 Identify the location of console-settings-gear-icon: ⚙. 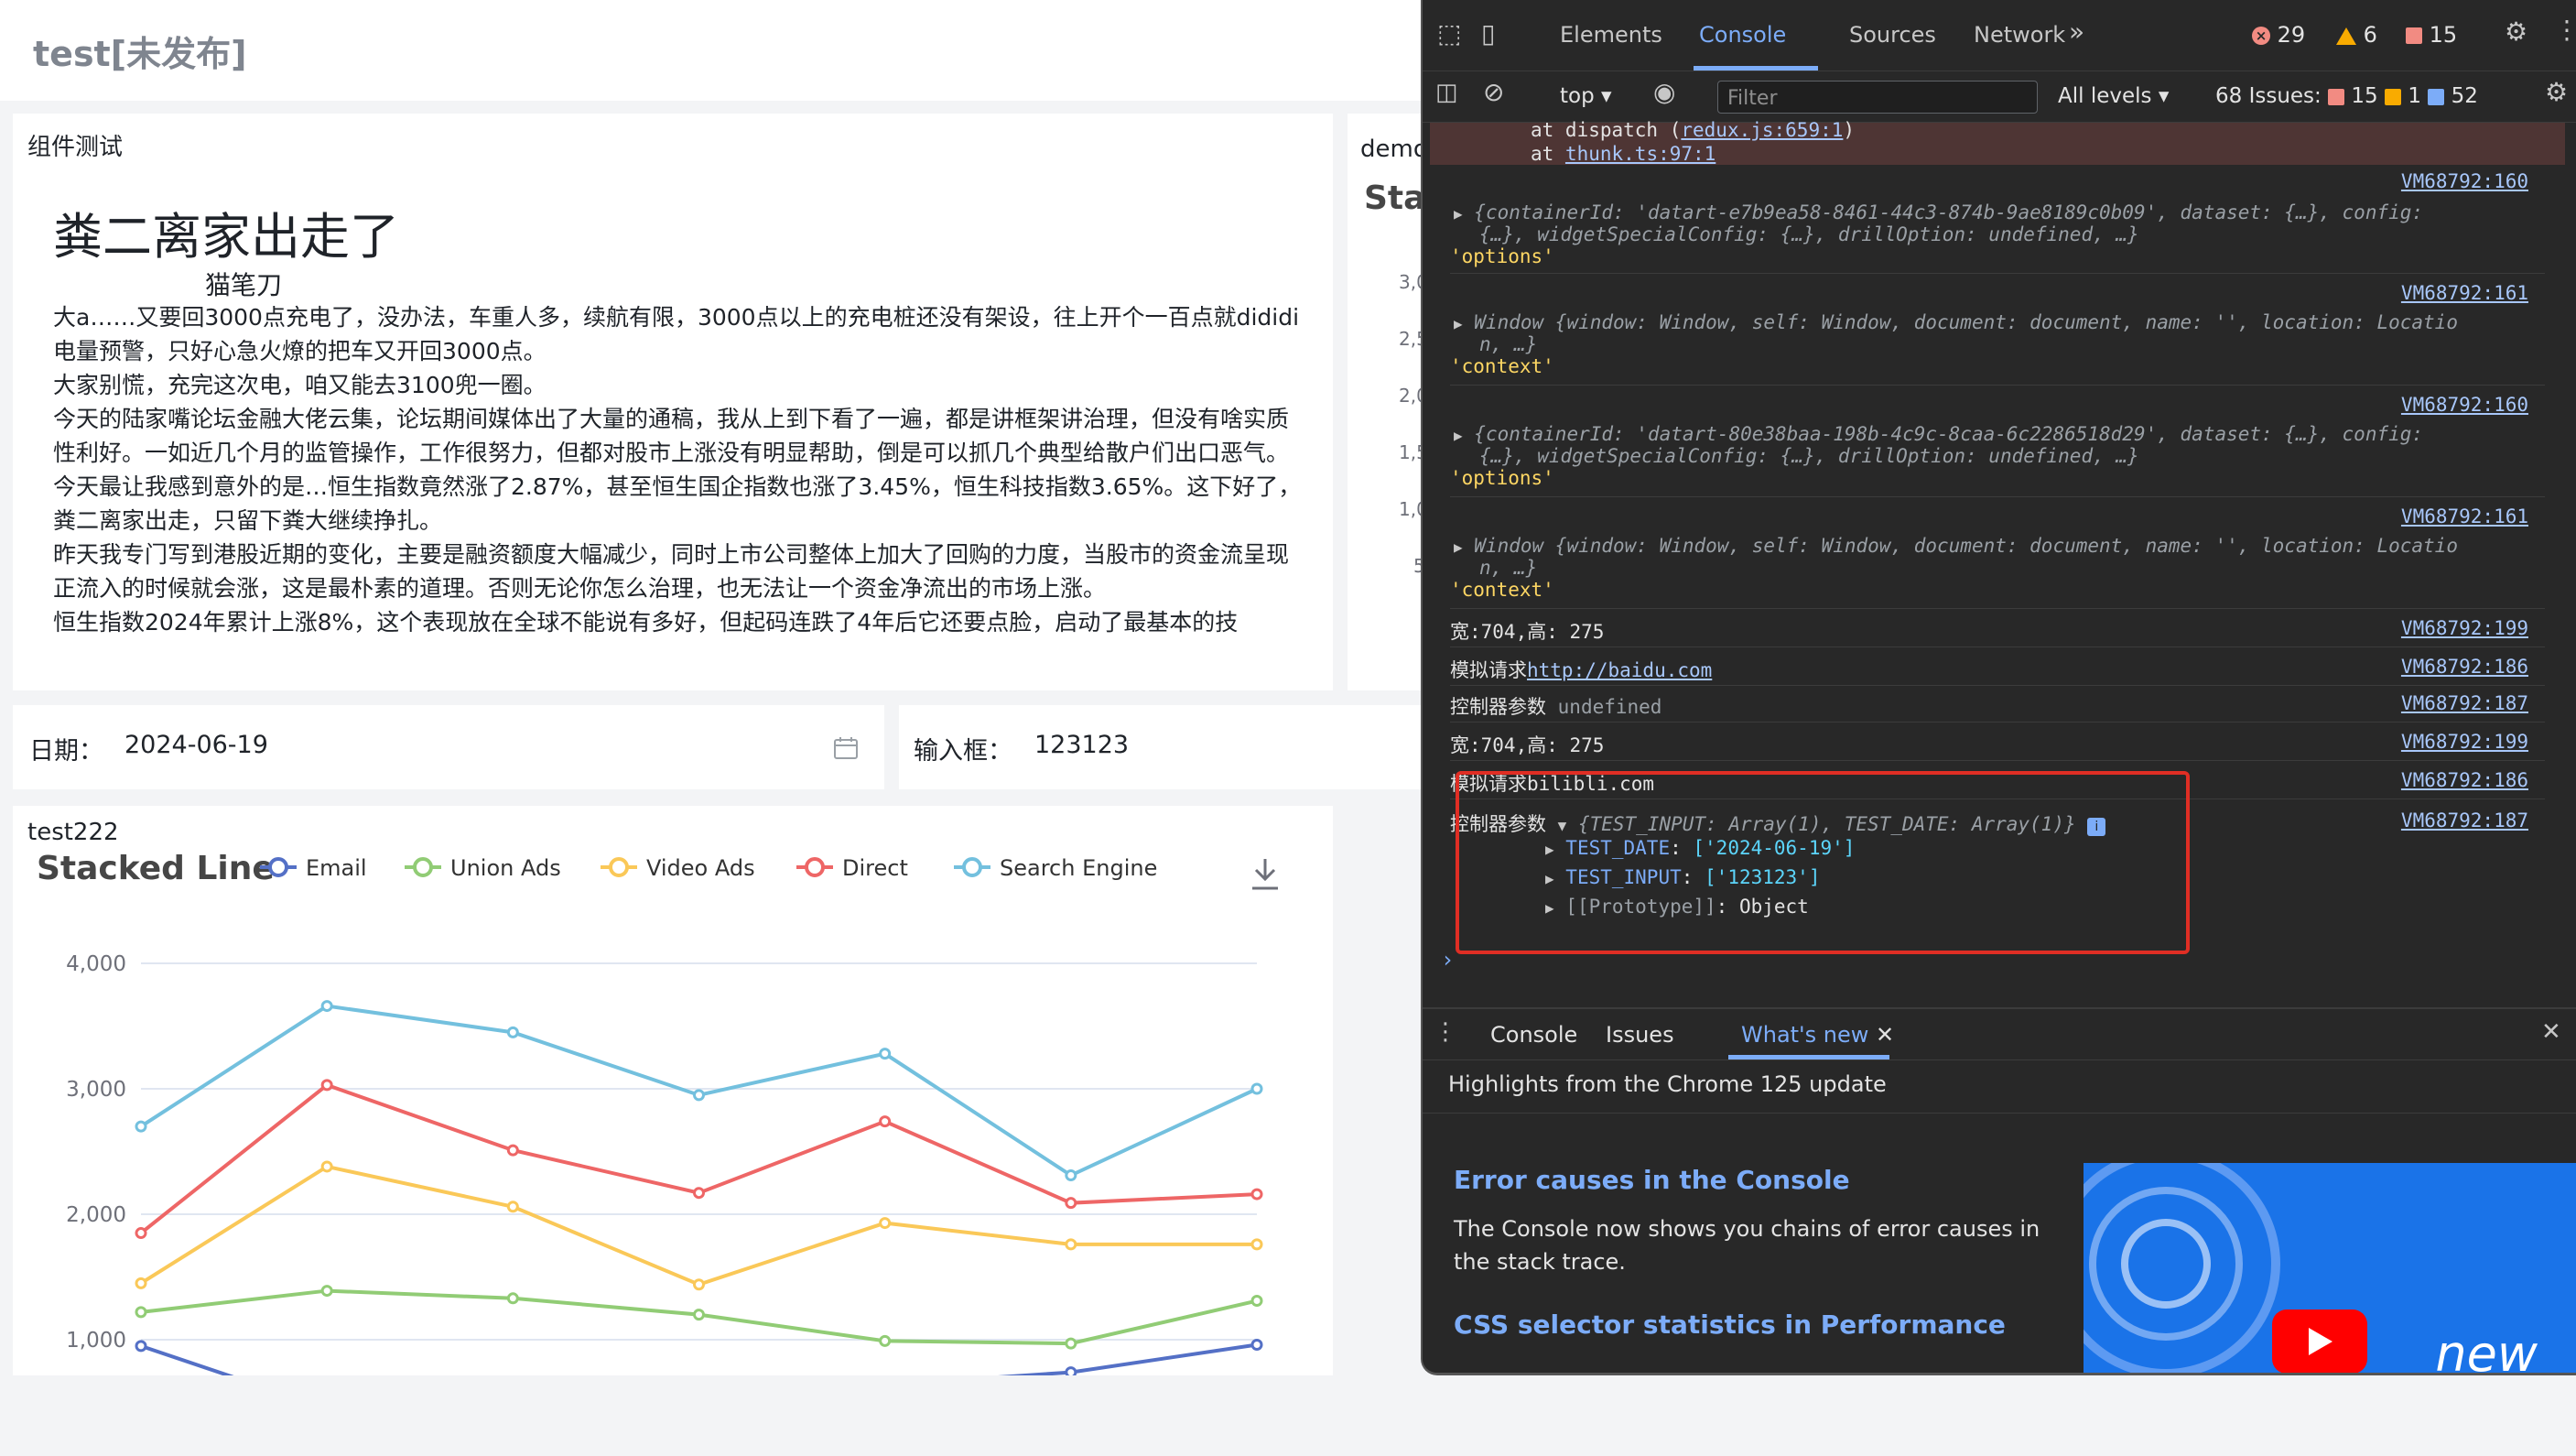
(2557, 92).